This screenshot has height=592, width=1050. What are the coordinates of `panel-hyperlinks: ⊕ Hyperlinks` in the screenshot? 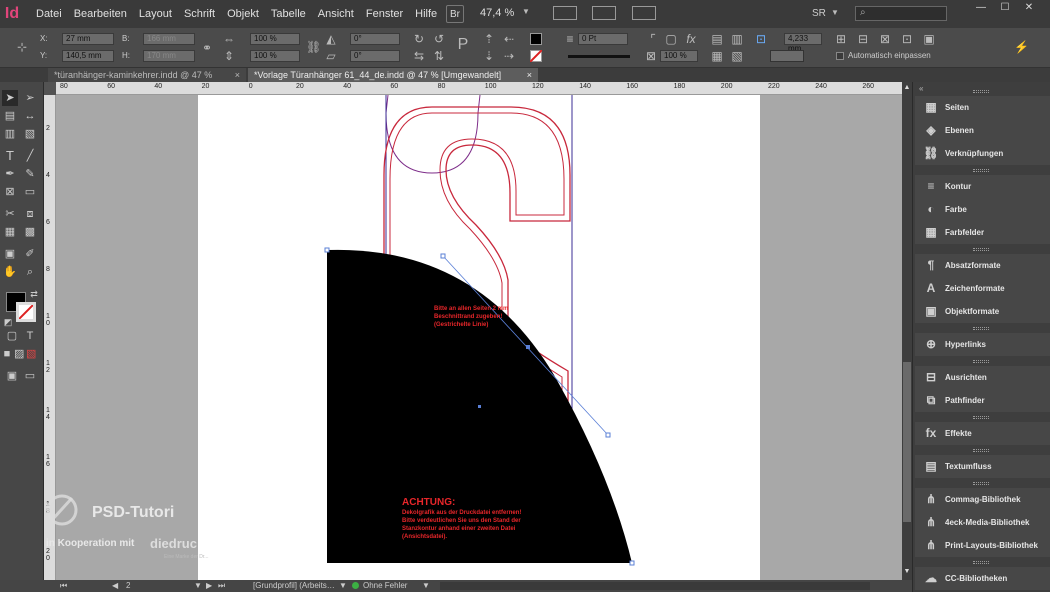 It's located at (982, 344).